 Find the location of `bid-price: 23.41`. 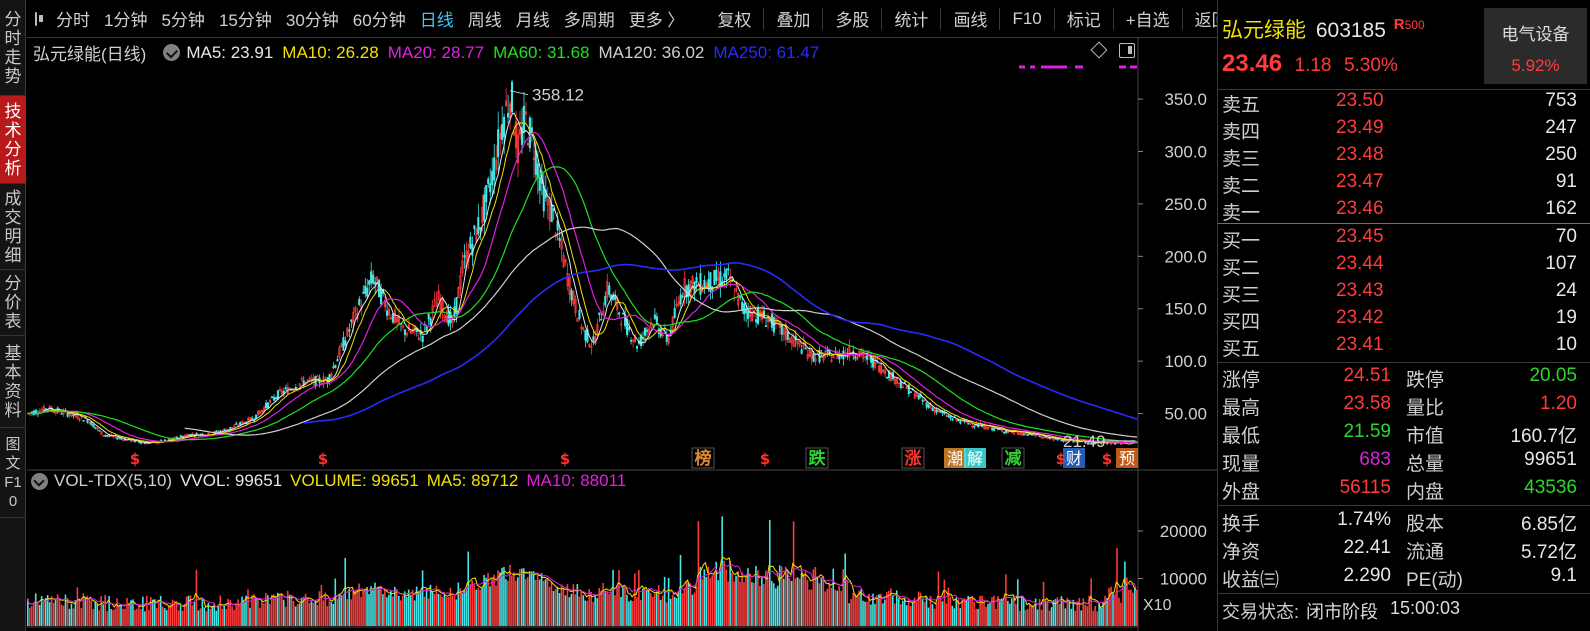

bid-price: 23.41 is located at coordinates (1360, 344).